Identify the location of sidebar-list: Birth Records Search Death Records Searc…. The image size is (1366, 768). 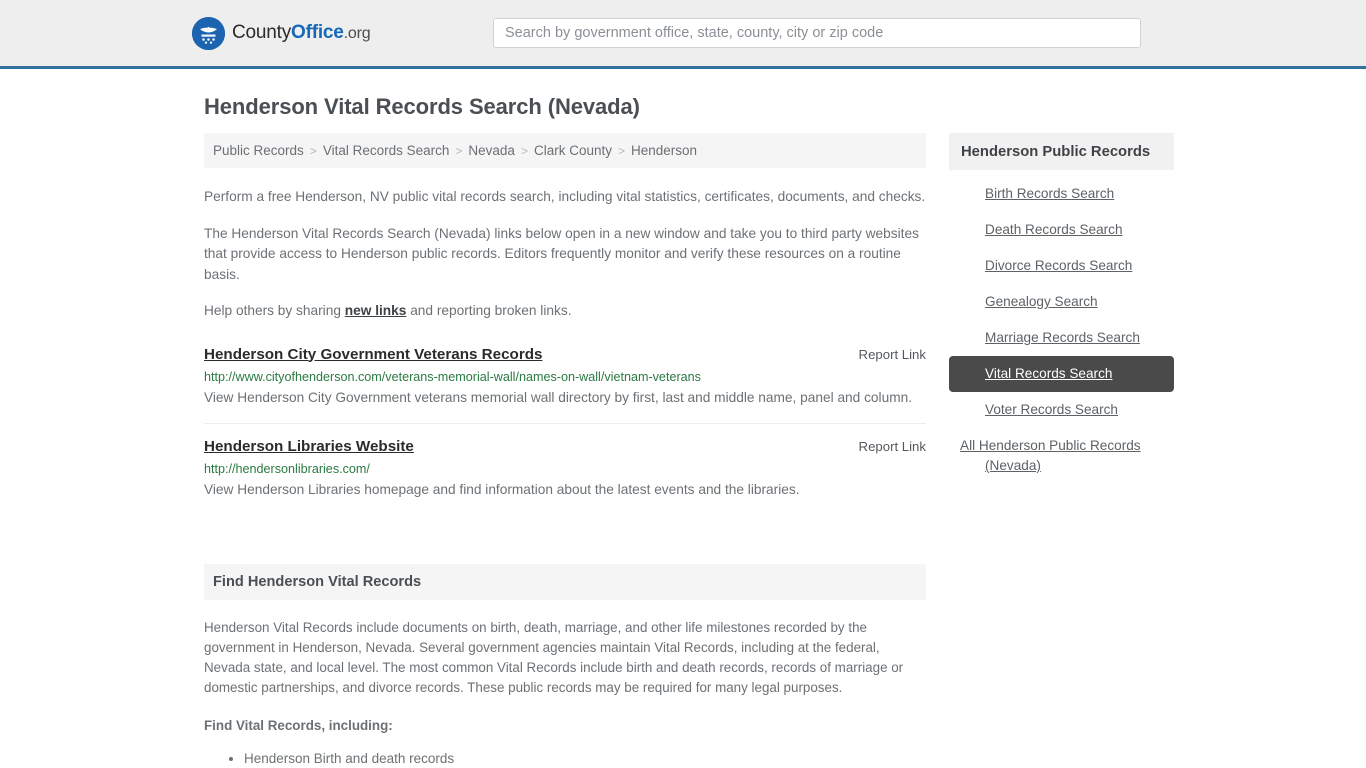
(1061, 330).